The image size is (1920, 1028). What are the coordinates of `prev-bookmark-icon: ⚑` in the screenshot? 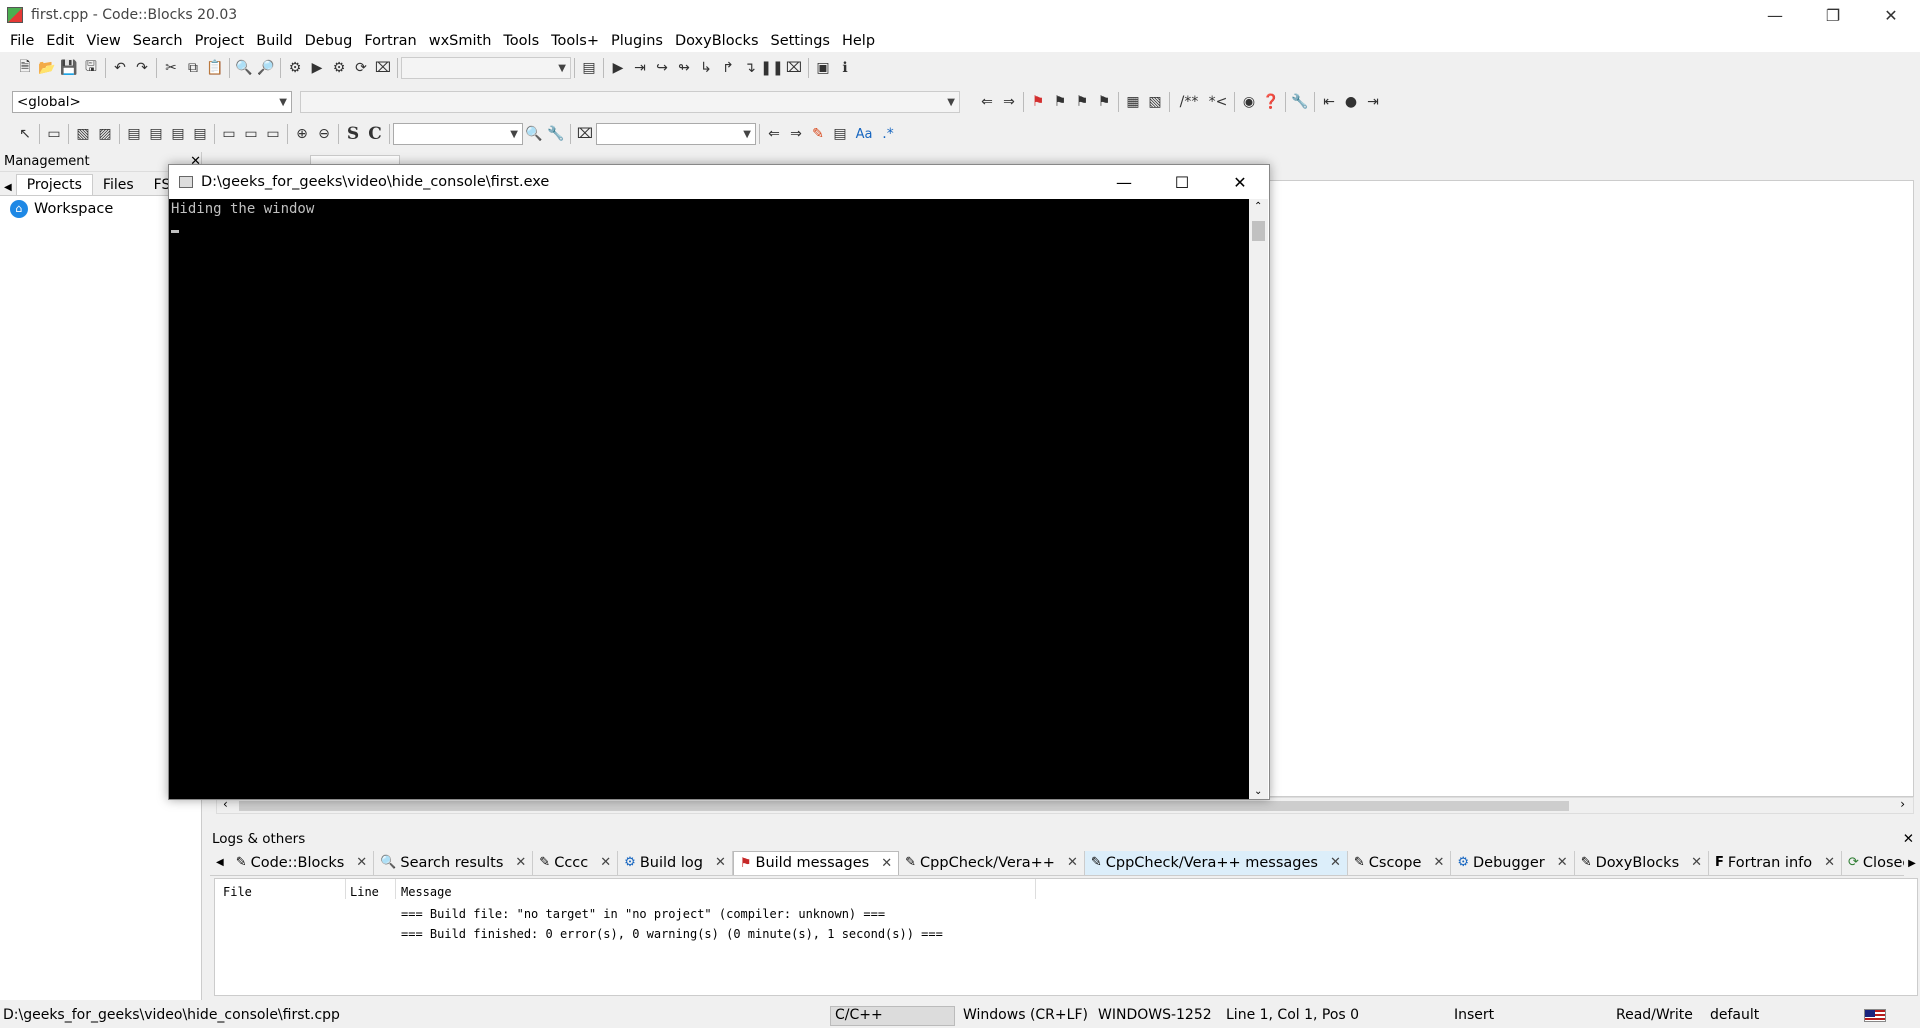 It's located at (1060, 102).